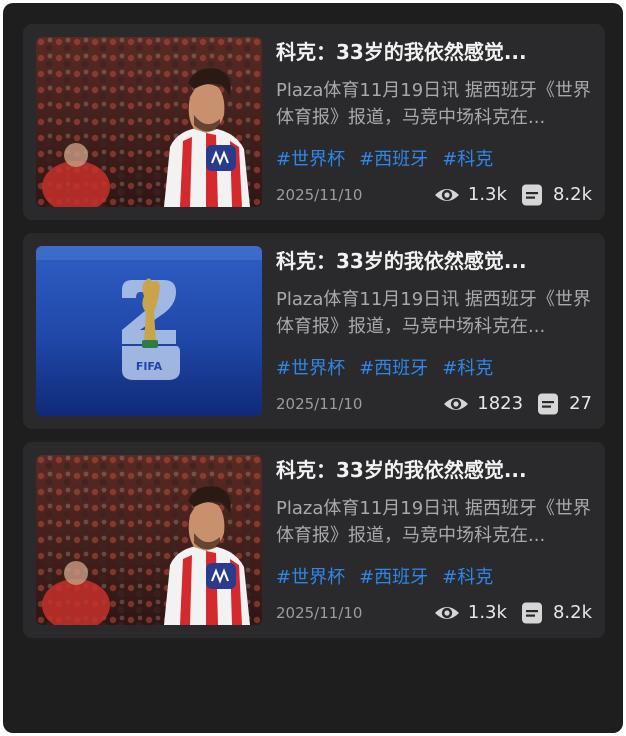  What do you see at coordinates (580, 403) in the screenshot?
I see `comments-count: 27` at bounding box center [580, 403].